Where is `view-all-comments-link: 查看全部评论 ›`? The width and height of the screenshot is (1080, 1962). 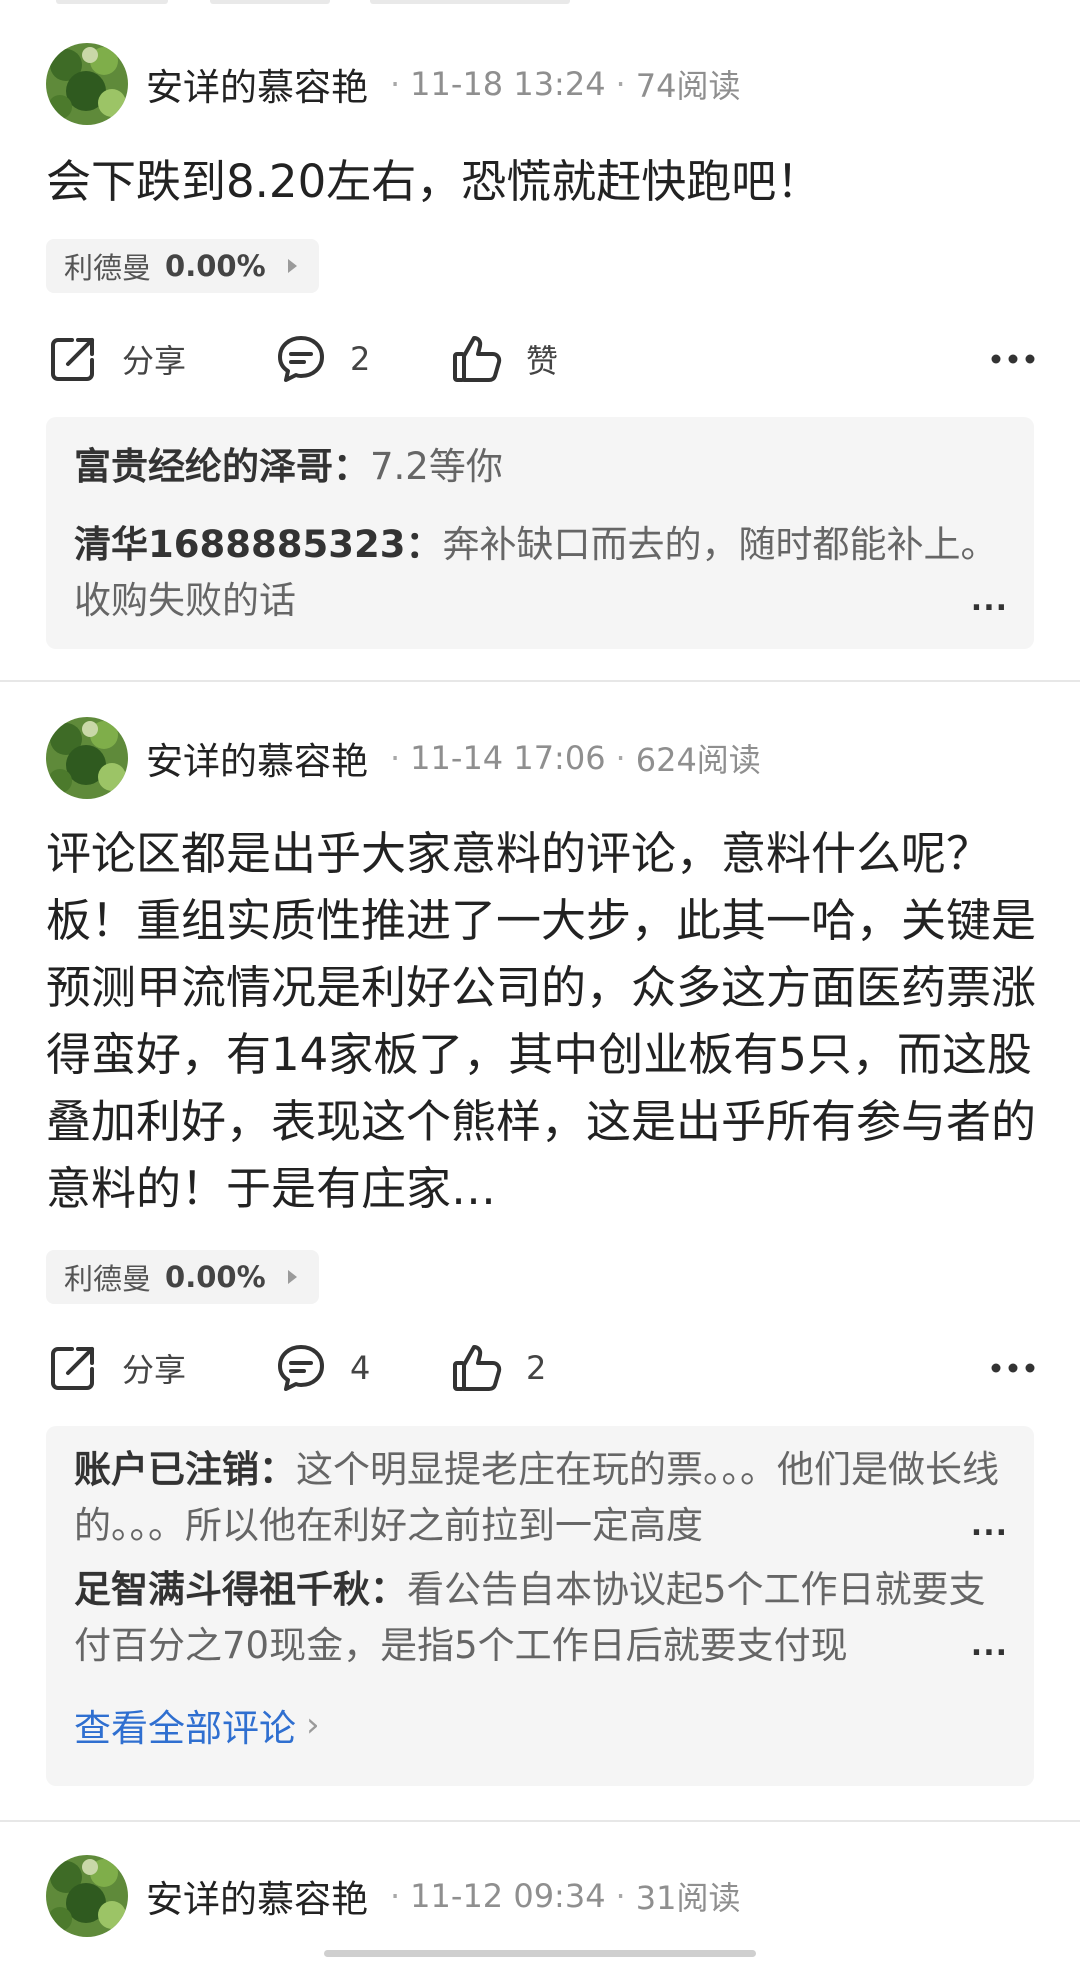 view-all-comments-link: 查看全部评论 › is located at coordinates (197, 1725).